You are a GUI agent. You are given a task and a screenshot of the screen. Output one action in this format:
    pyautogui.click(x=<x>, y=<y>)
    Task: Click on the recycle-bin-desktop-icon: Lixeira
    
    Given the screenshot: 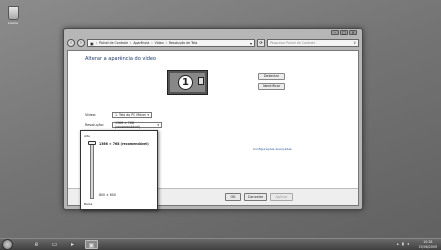 What is the action you would take?
    pyautogui.click(x=13, y=15)
    